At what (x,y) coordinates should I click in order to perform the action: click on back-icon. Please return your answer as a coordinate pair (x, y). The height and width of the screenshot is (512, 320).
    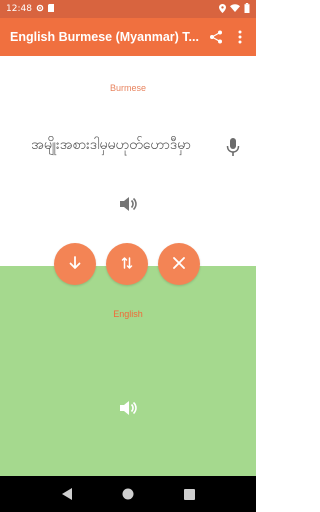
    Looking at the image, I should click on (67, 494).